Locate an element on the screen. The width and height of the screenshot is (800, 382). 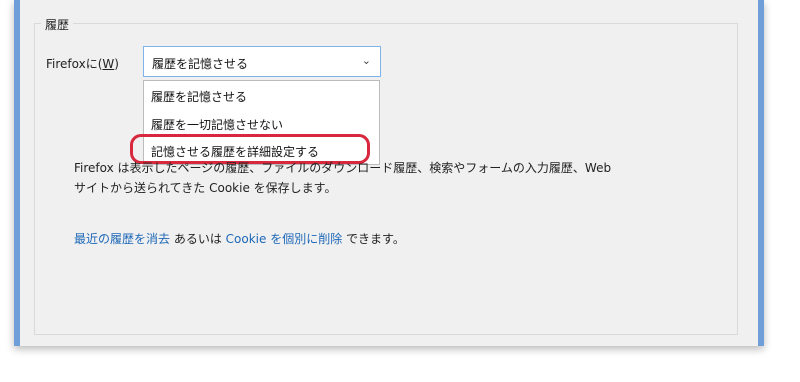
clear-recent-history-link: 最近の履歴を消去 is located at coordinates (122, 239).